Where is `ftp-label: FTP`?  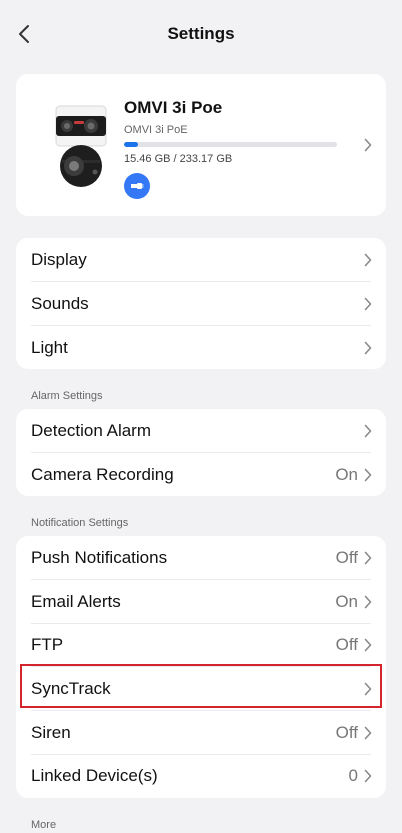 ftp-label: FTP is located at coordinates (47, 644).